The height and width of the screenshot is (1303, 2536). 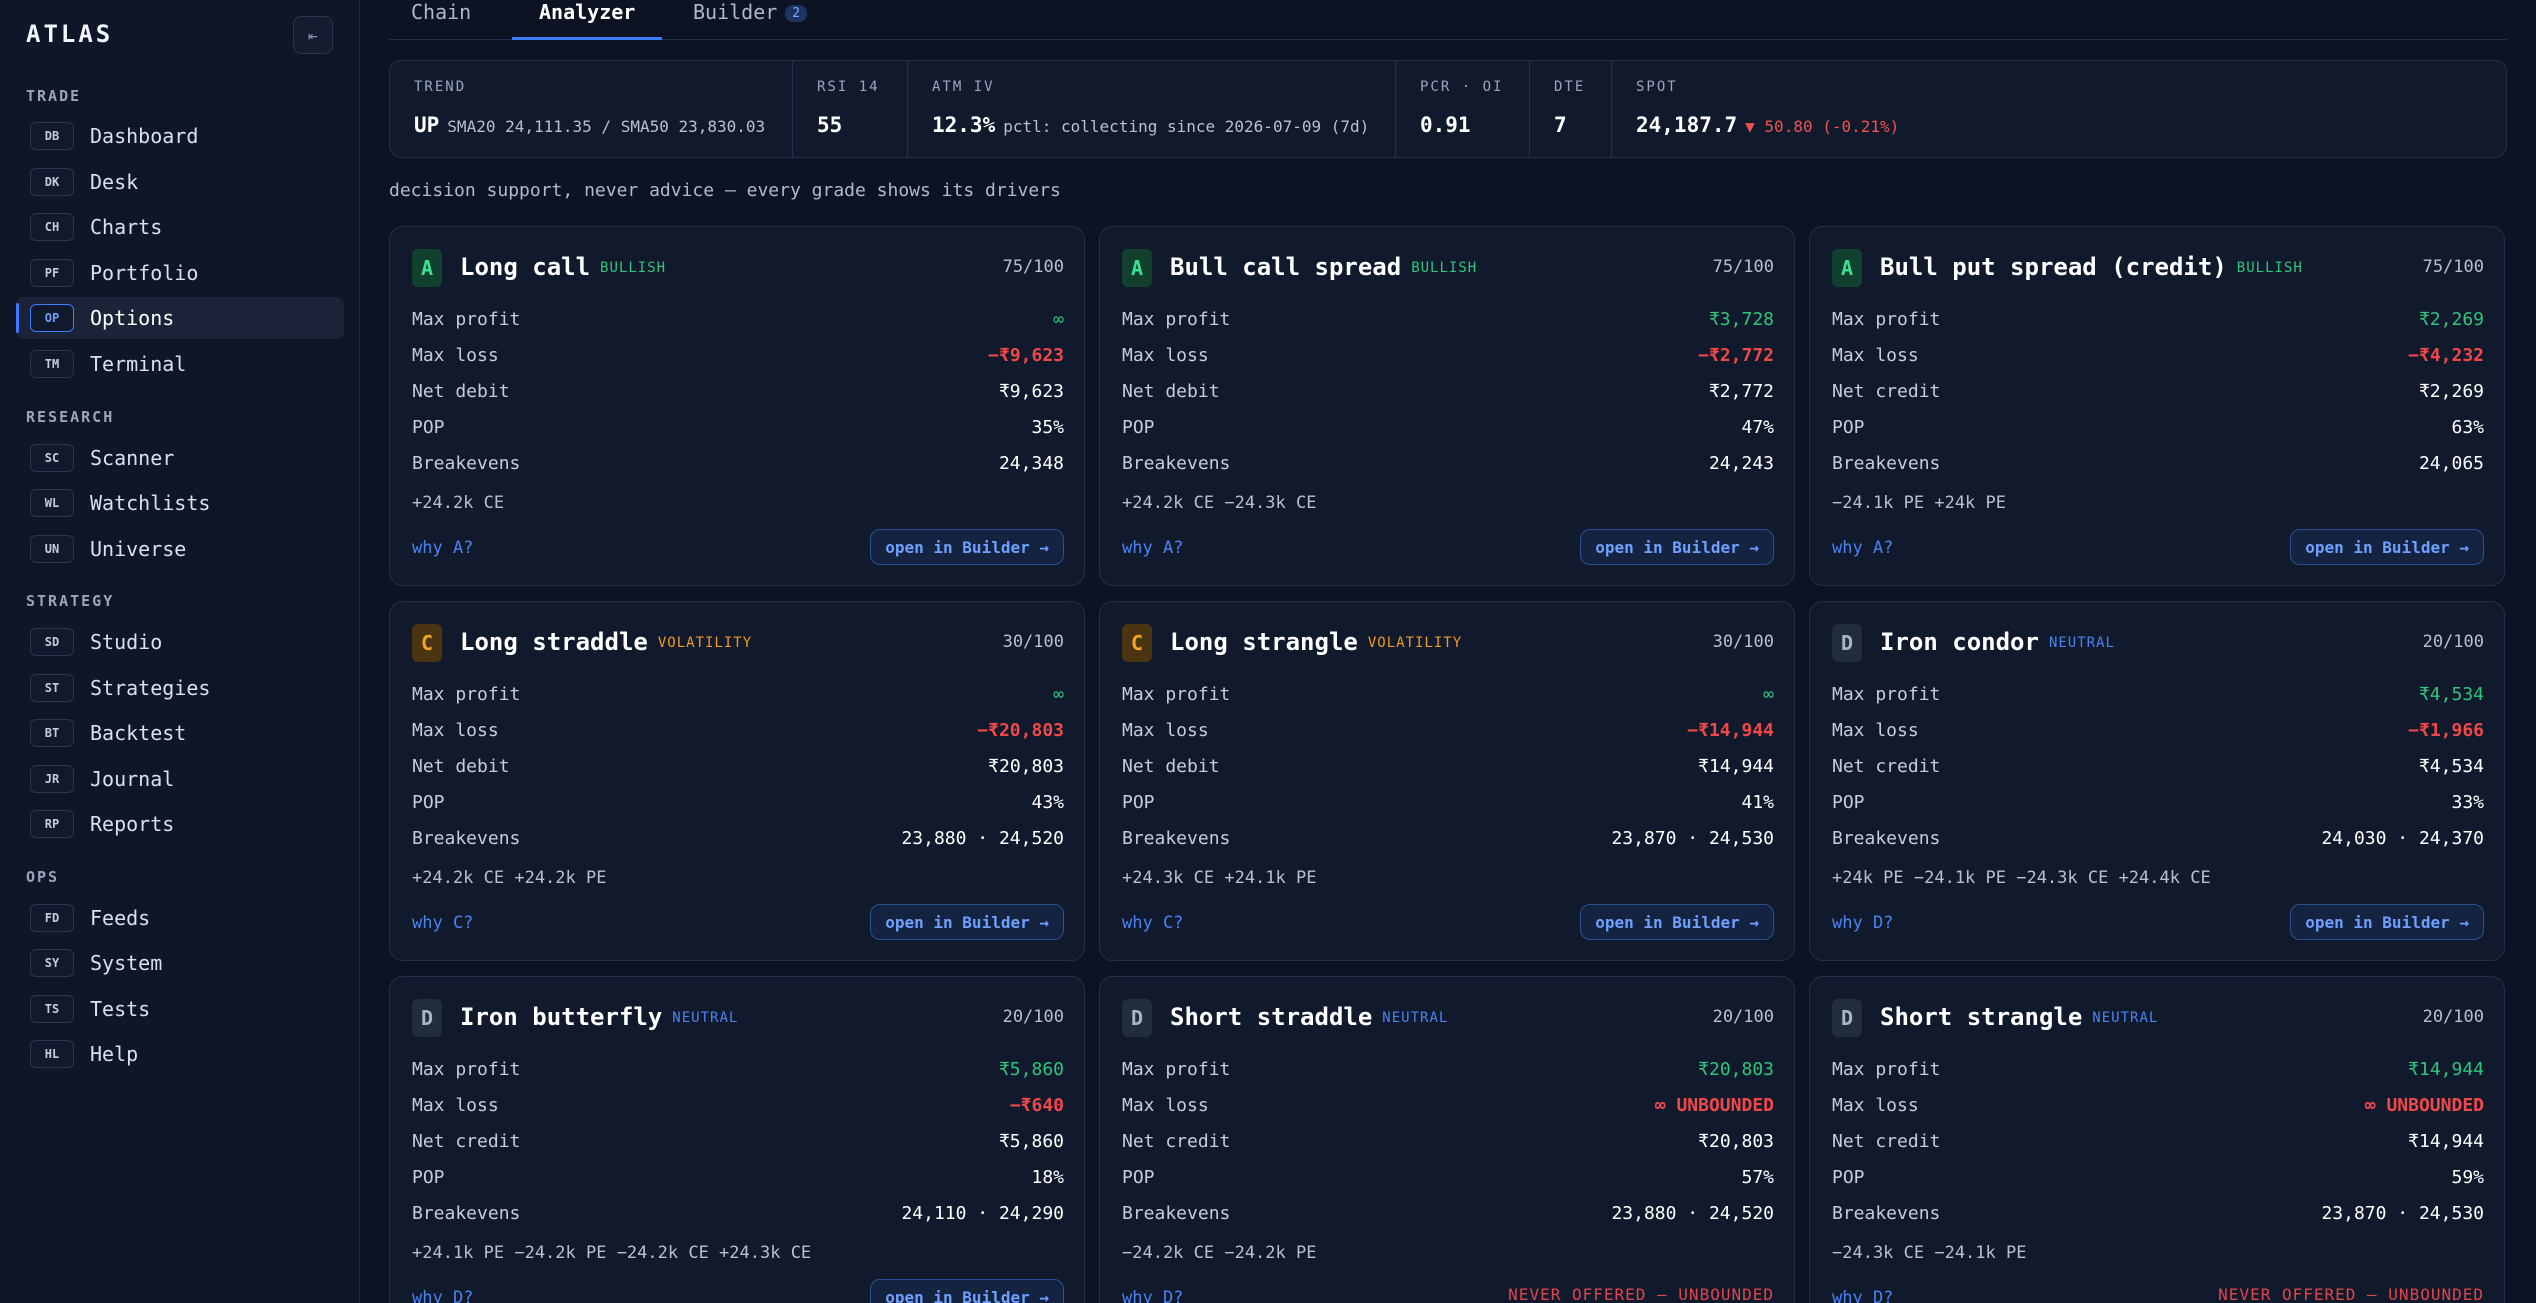 What do you see at coordinates (180, 963) in the screenshot?
I see `sidebar-item-system: SY System` at bounding box center [180, 963].